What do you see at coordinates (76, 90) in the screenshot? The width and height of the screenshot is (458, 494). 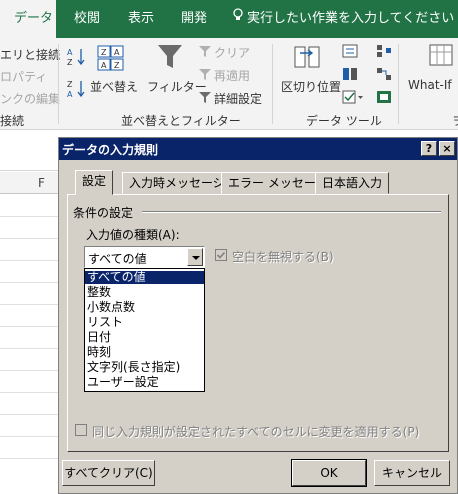 I see `sort-descending-icon: ZA` at bounding box center [76, 90].